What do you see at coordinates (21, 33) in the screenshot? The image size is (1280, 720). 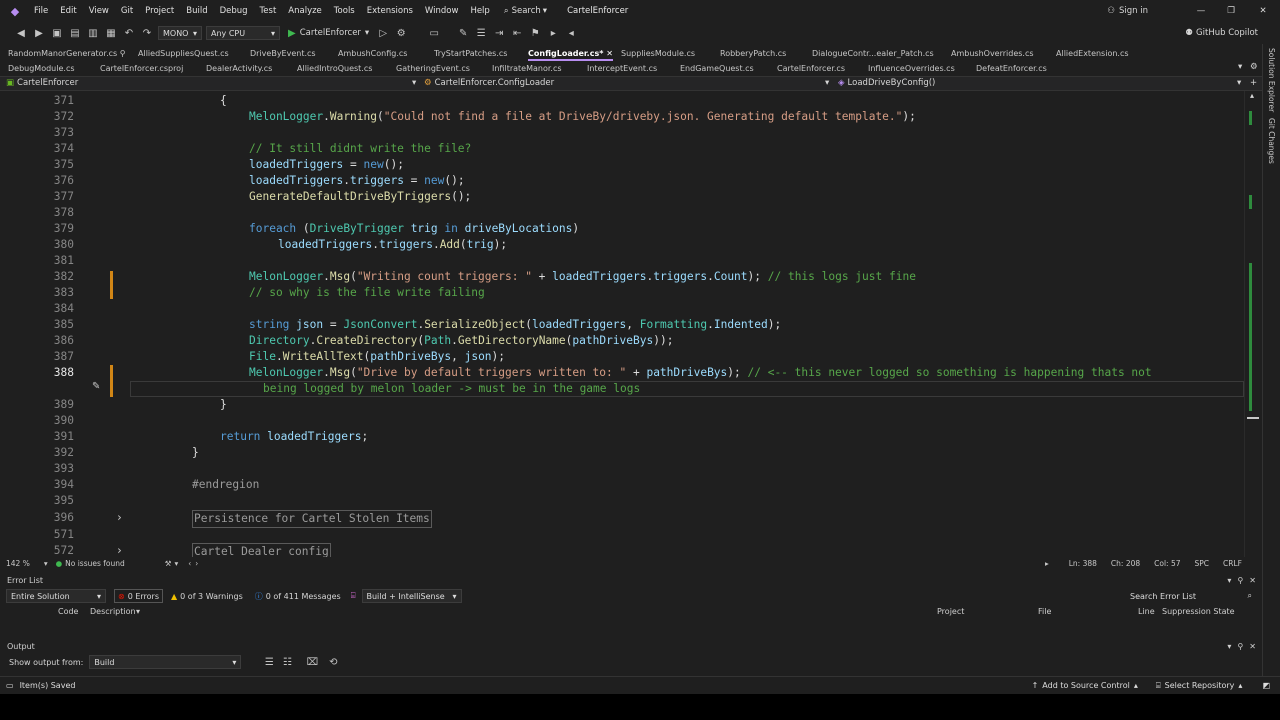 I see `back-icon: ◀` at bounding box center [21, 33].